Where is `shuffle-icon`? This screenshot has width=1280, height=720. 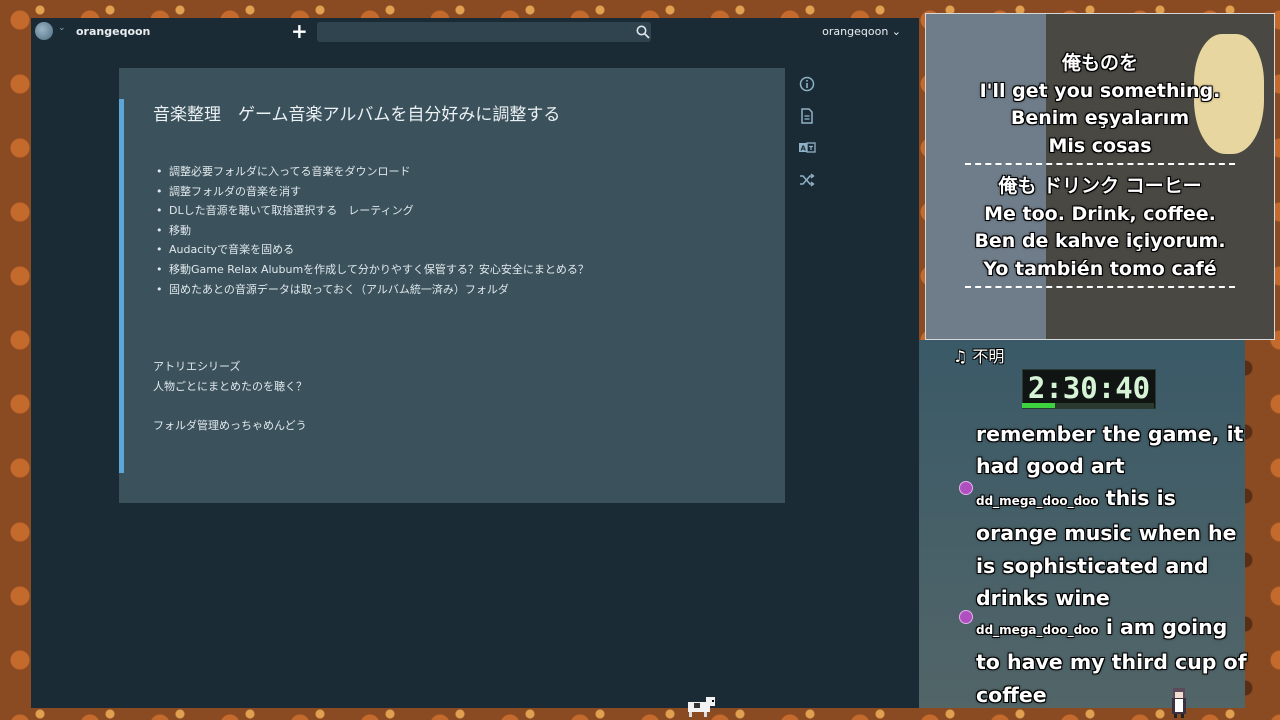
shuffle-icon is located at coordinates (807, 180).